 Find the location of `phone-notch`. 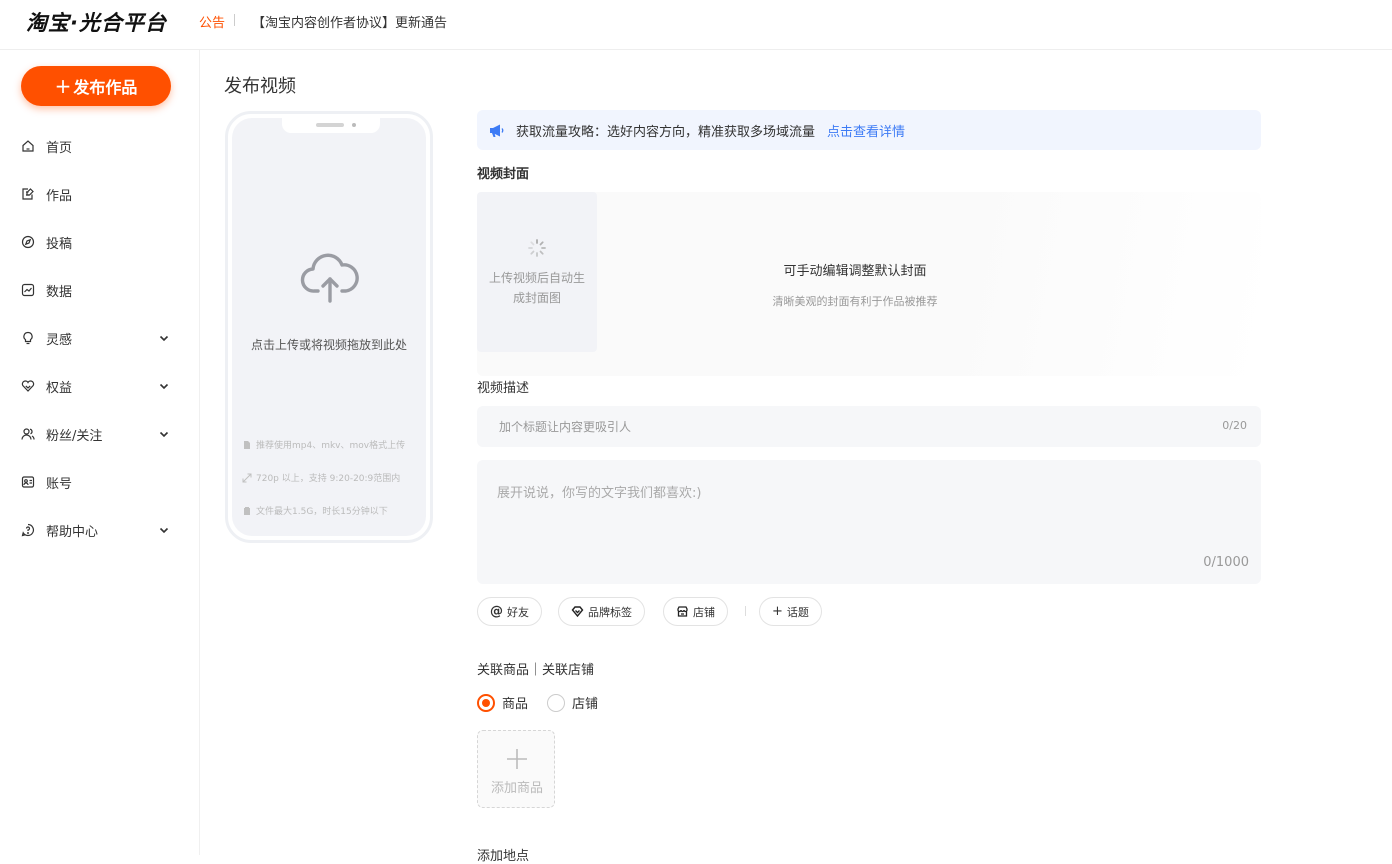

phone-notch is located at coordinates (331, 125).